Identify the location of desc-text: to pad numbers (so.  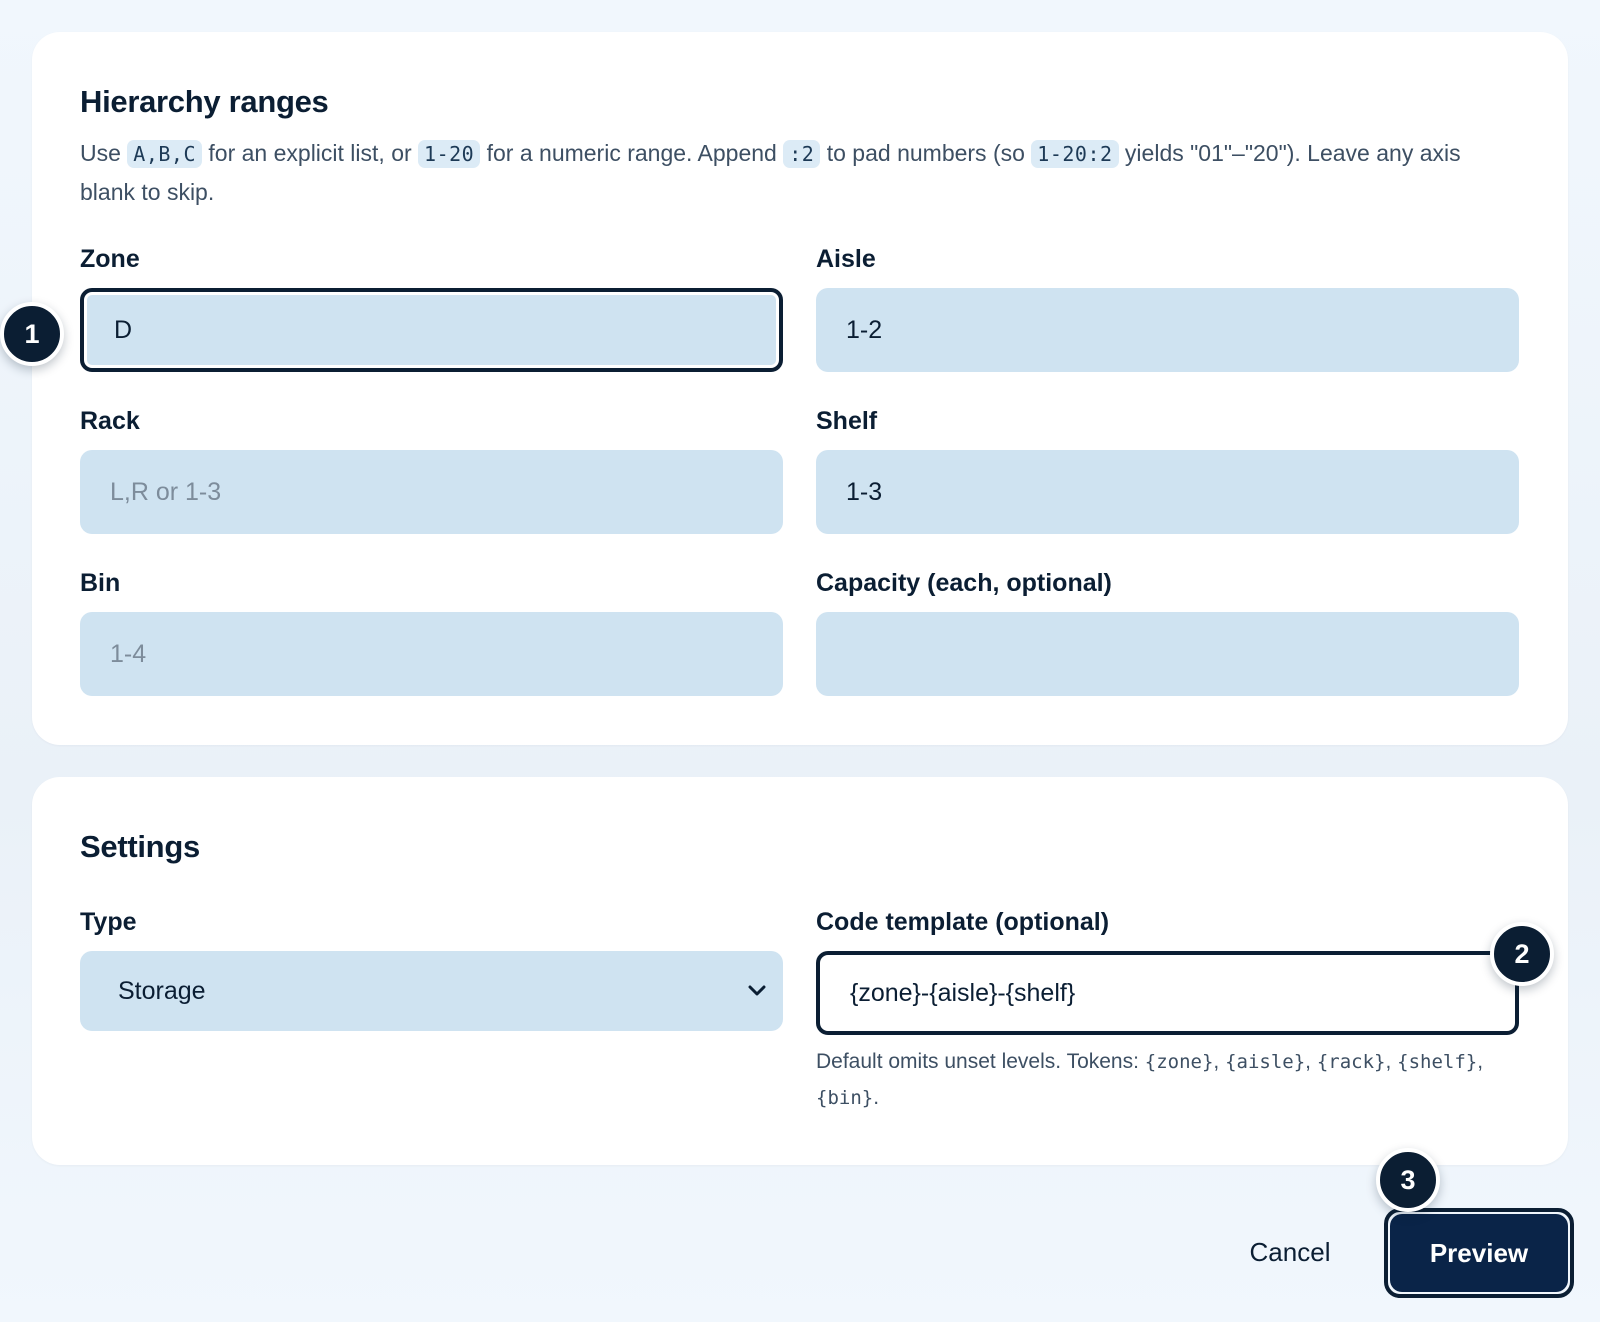
(926, 153).